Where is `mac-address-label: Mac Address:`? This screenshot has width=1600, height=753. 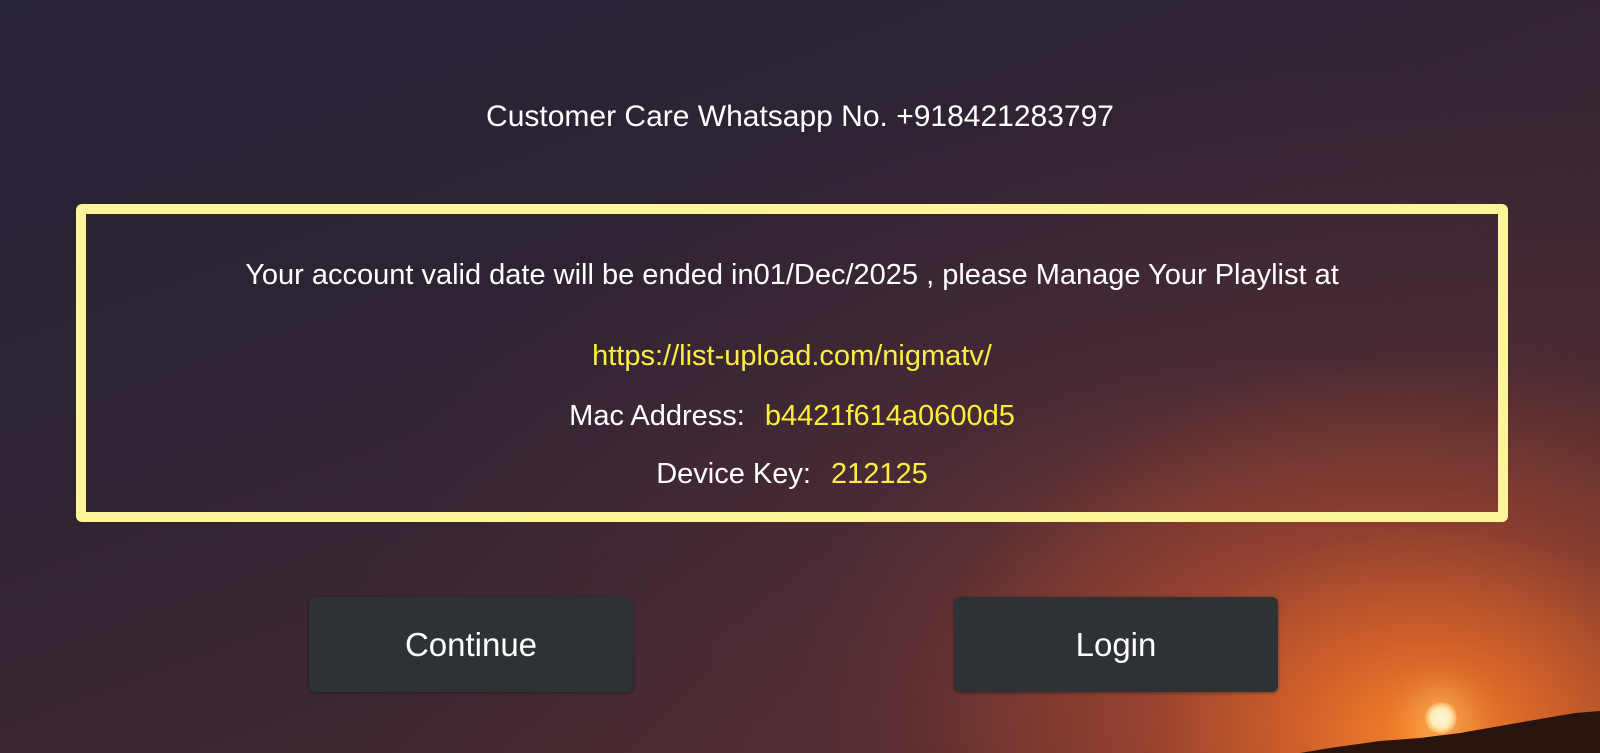
mac-address-label: Mac Address: is located at coordinates (657, 416).